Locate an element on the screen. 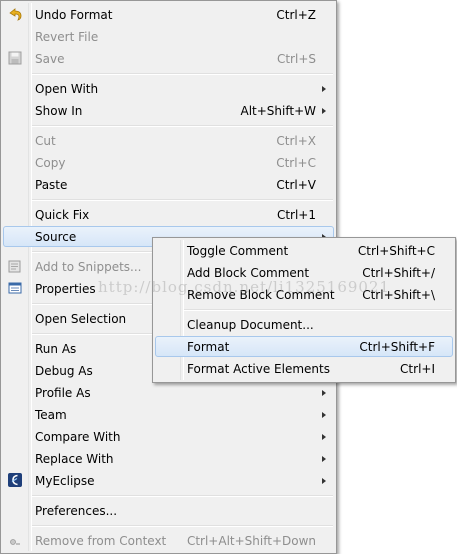 The image size is (457, 554). menu-item-remove-block-comment: Remove Block Comment Ctrl+Shift+\ is located at coordinates (304, 294).